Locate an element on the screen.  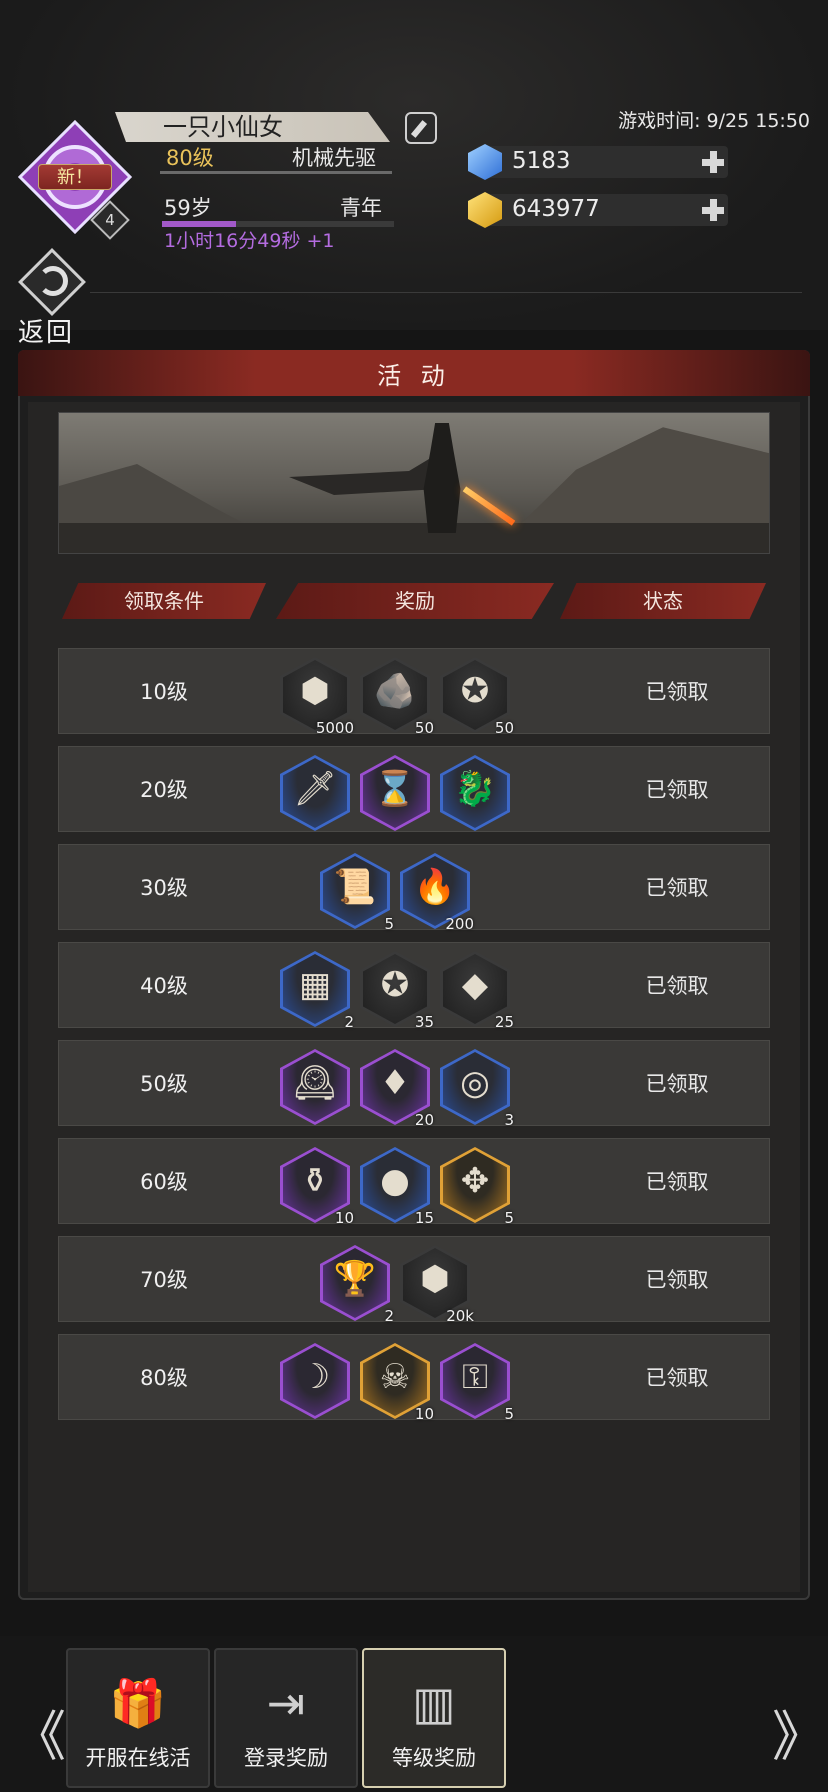
reward-row: 40级 ▦ 2 ✪ 35 ◆ 25 已领取 is located at coordinates (414, 986).